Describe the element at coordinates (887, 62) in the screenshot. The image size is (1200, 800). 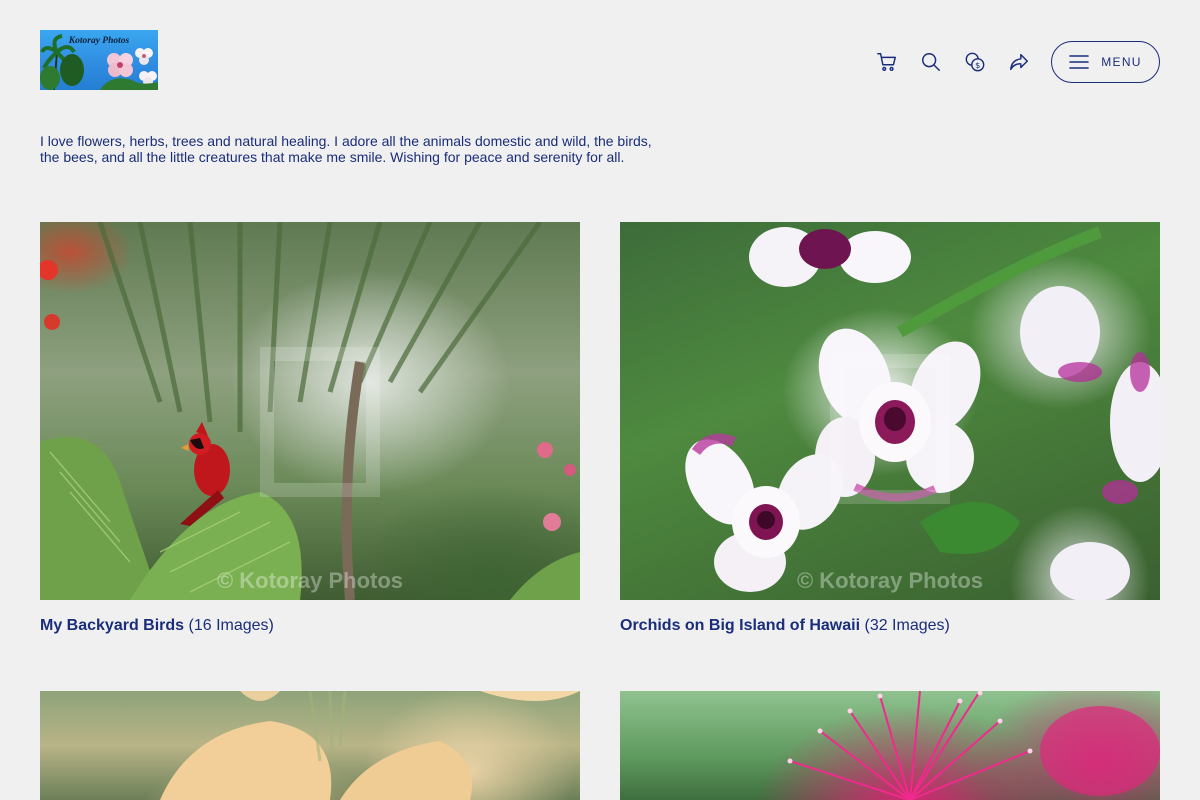
I see `cart-icon` at that location.